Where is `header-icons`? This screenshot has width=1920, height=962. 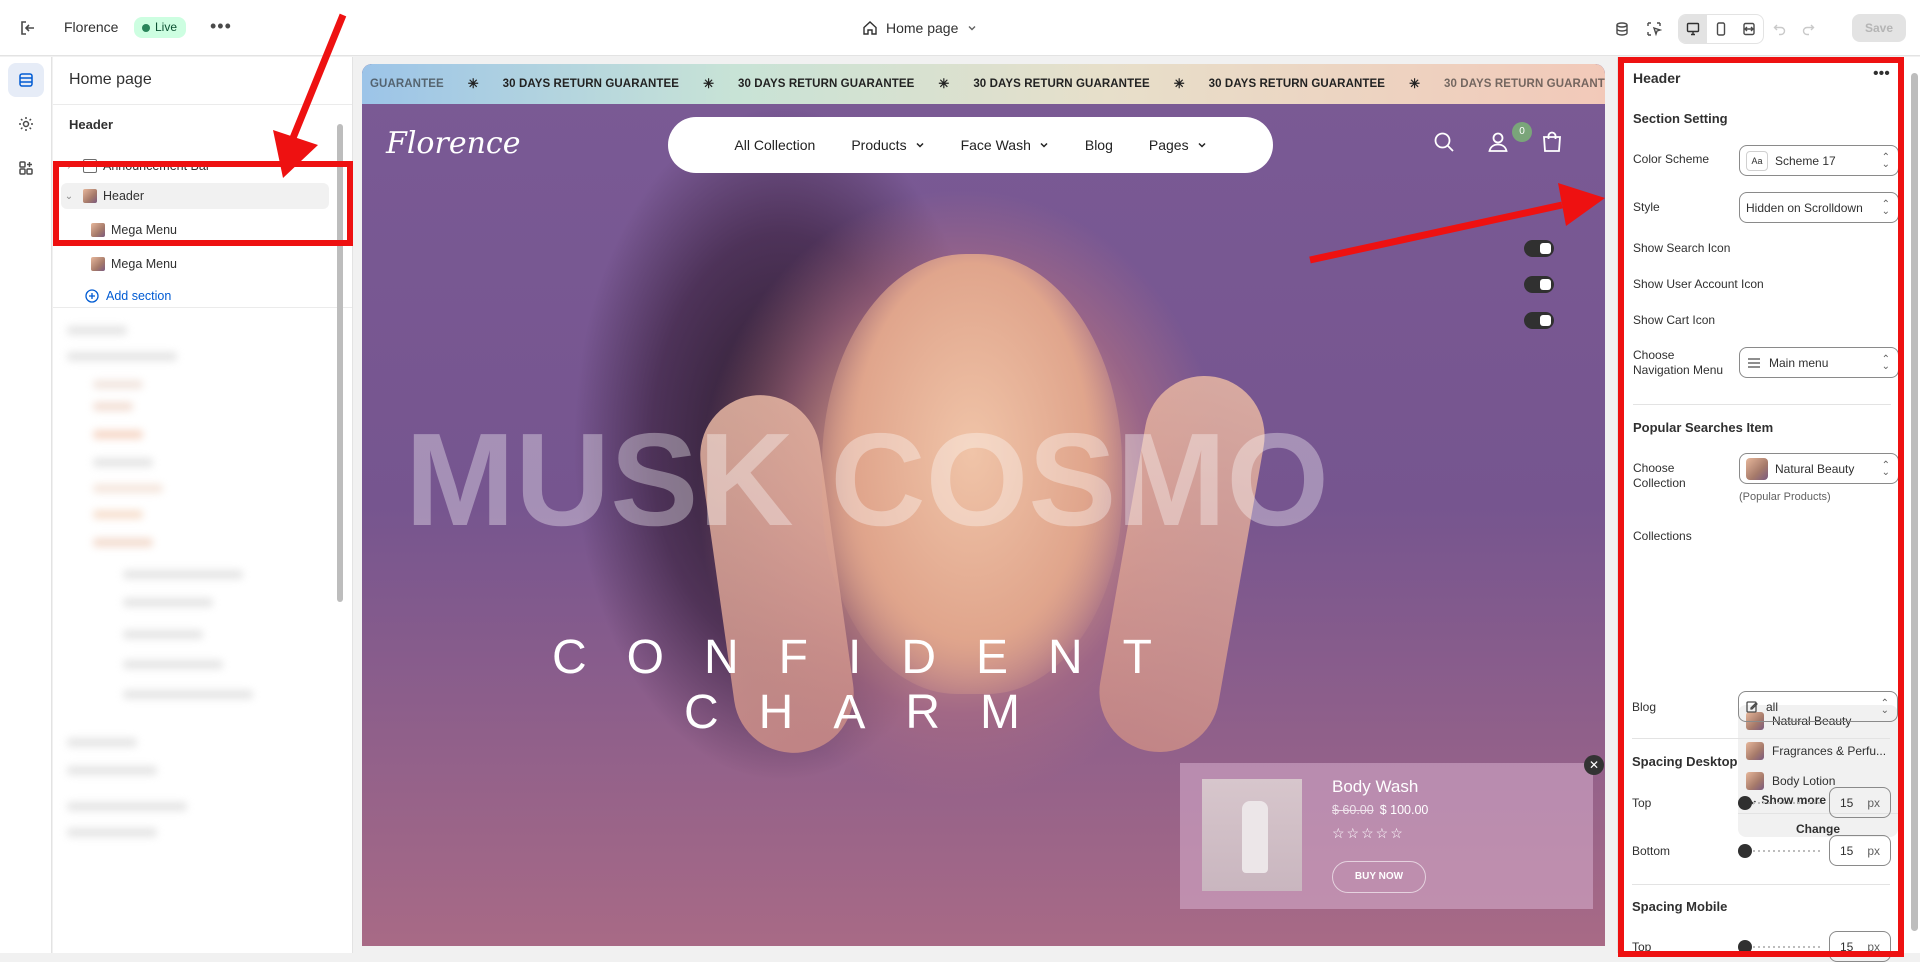 header-icons is located at coordinates (1498, 142).